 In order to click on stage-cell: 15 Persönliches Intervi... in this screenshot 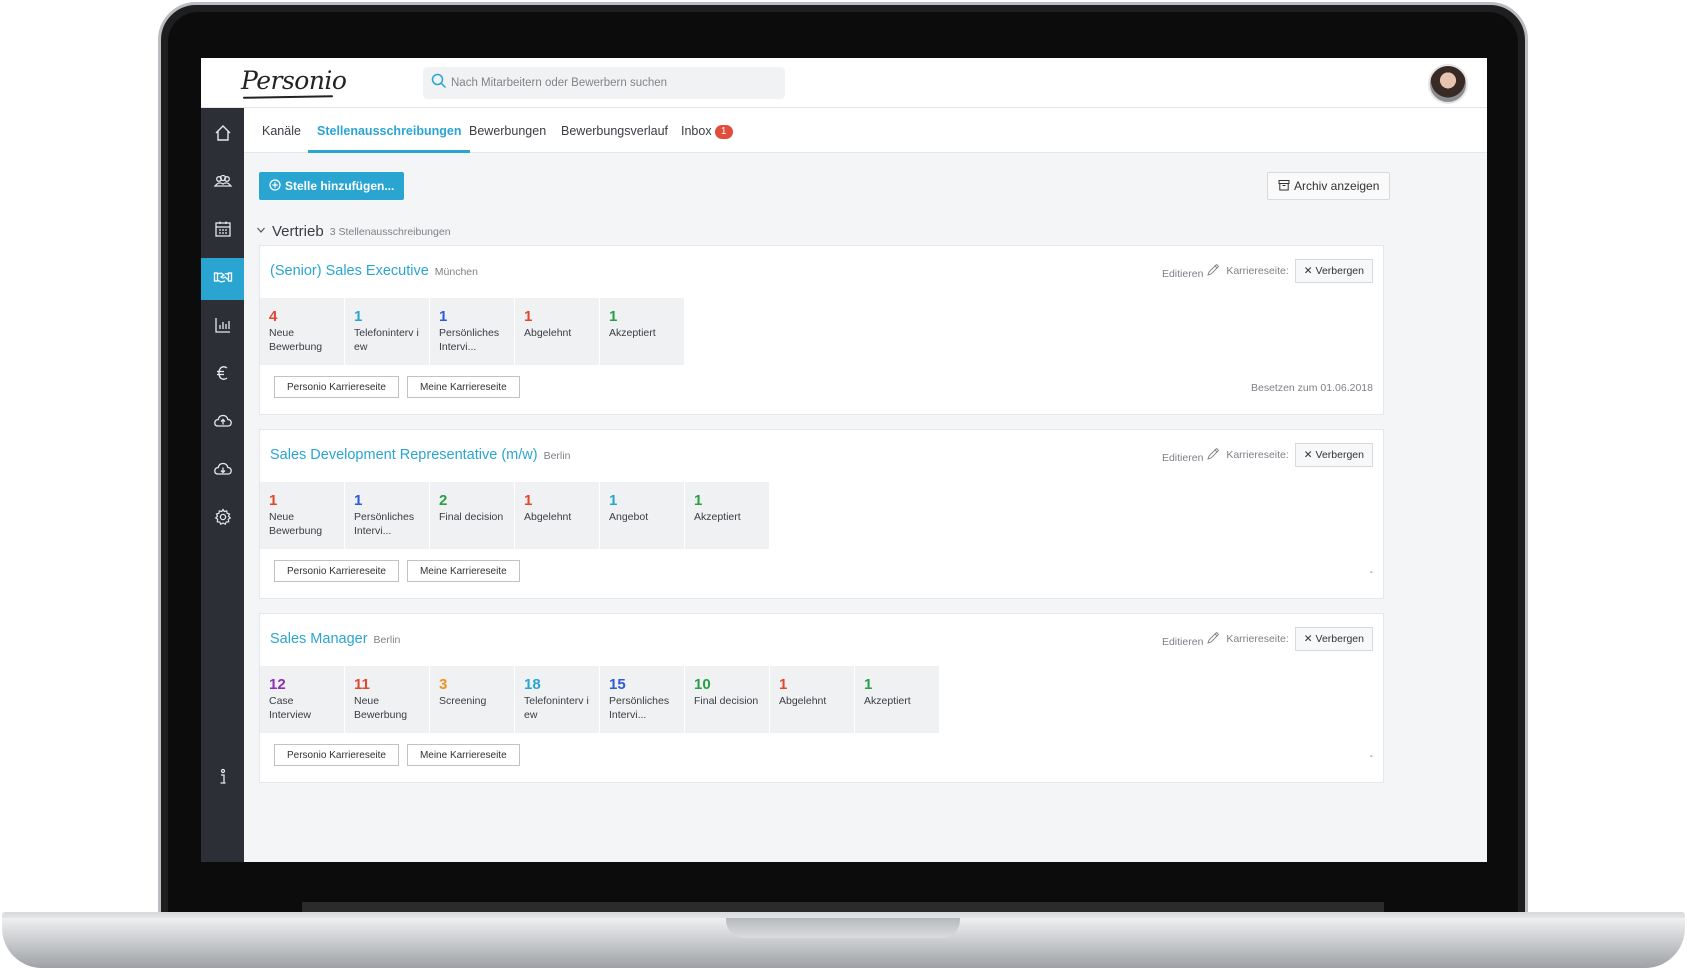, I will do `click(642, 699)`.